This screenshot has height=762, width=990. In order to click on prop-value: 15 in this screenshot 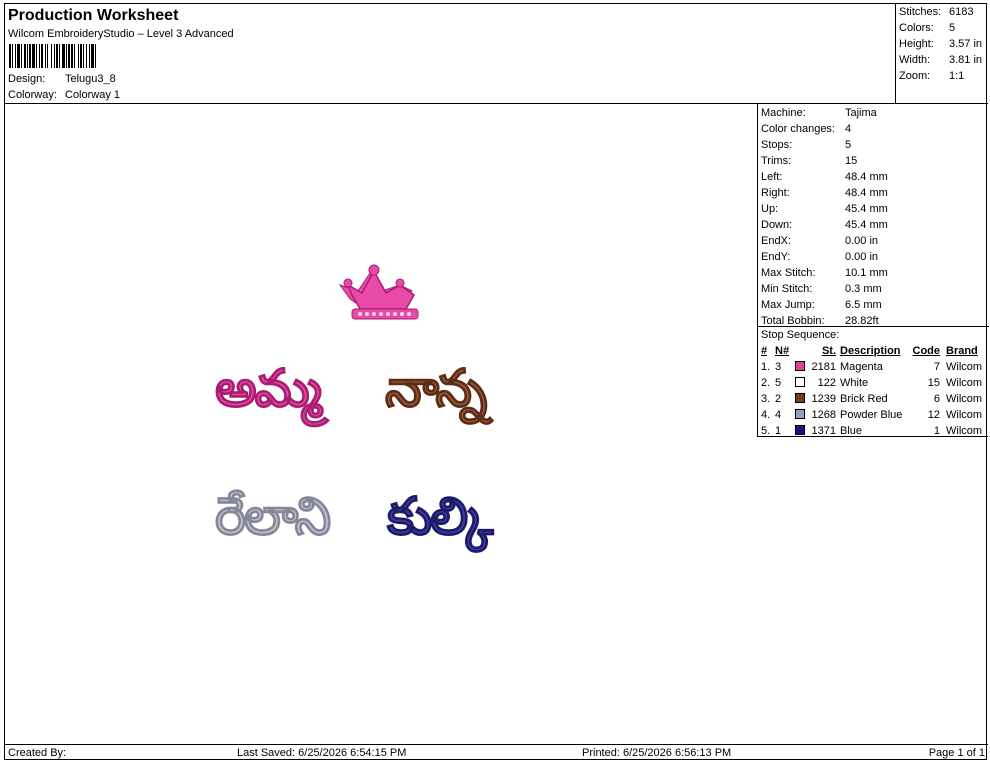, I will do `click(851, 161)`.